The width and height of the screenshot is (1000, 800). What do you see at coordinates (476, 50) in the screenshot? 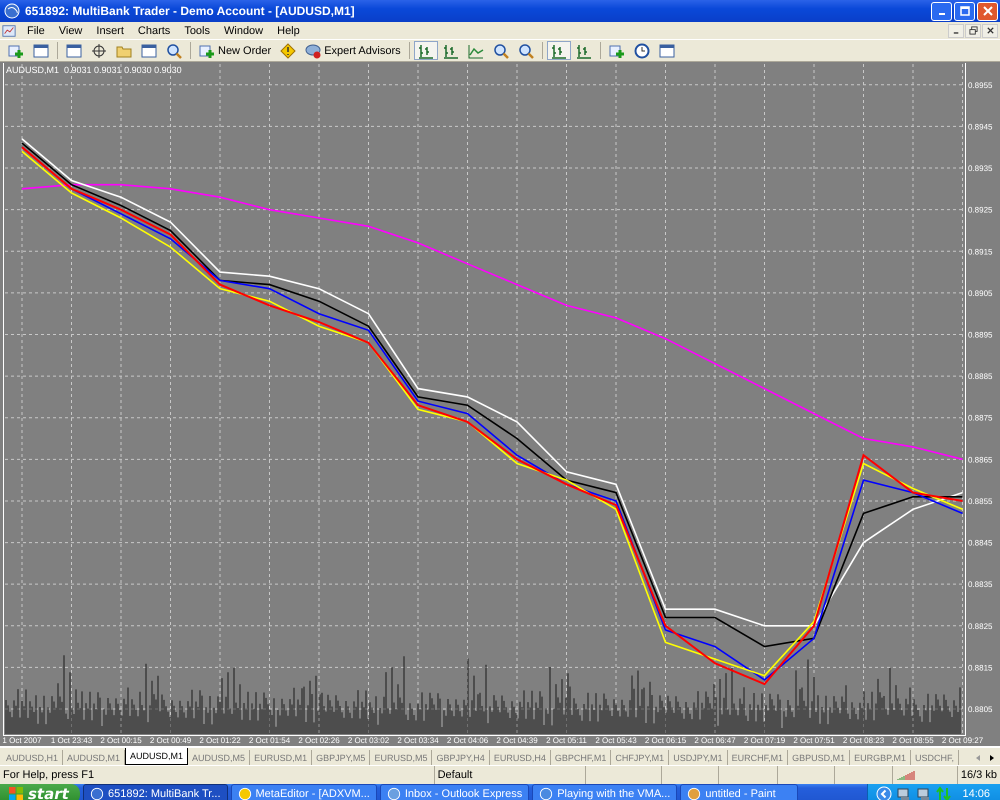
I see `line-chart-icon` at bounding box center [476, 50].